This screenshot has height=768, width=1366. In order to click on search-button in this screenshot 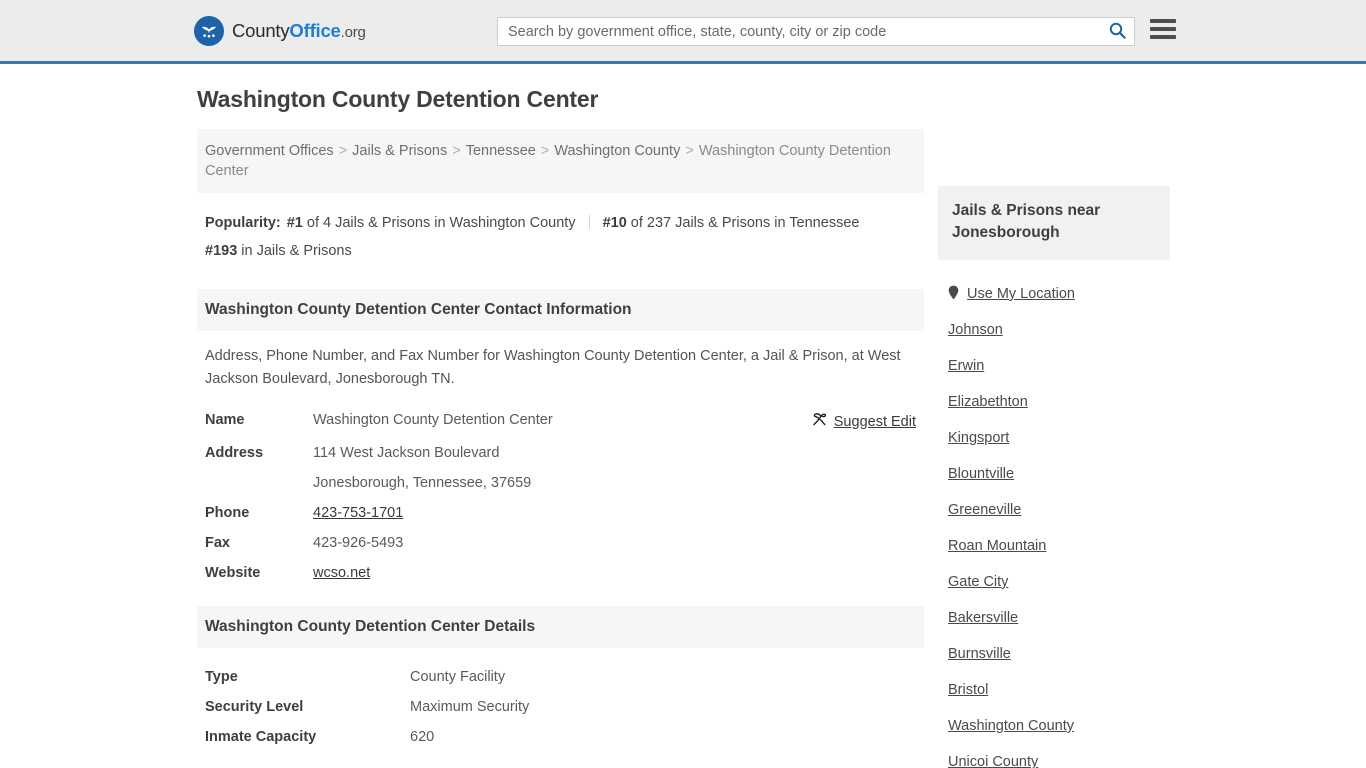, I will do `click(1117, 31)`.